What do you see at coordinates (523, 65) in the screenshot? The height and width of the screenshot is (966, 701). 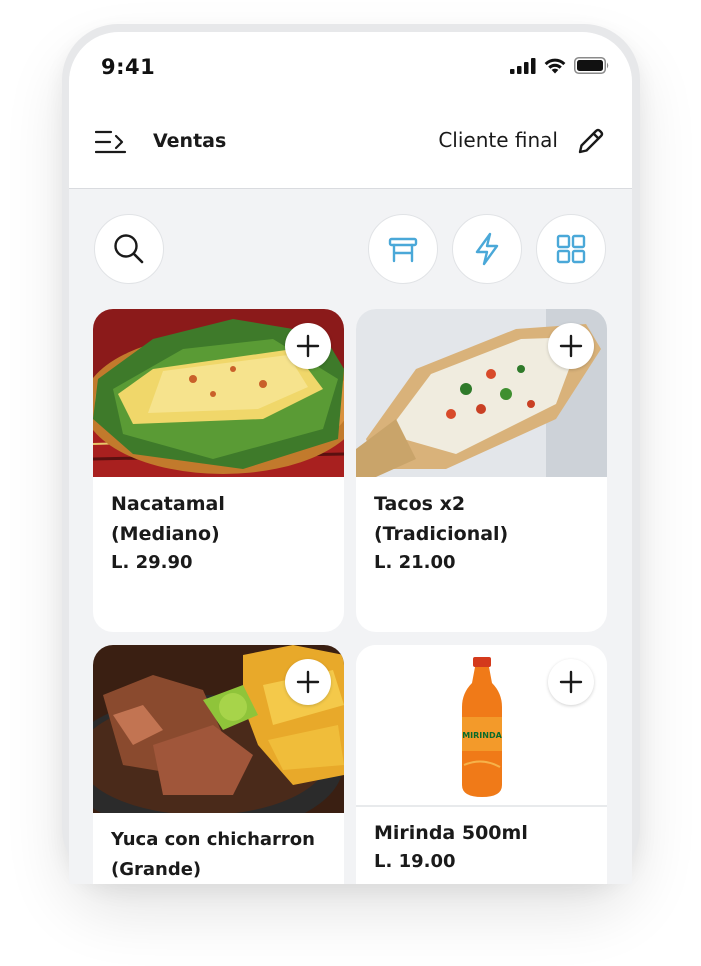 I see `signal-icon` at bounding box center [523, 65].